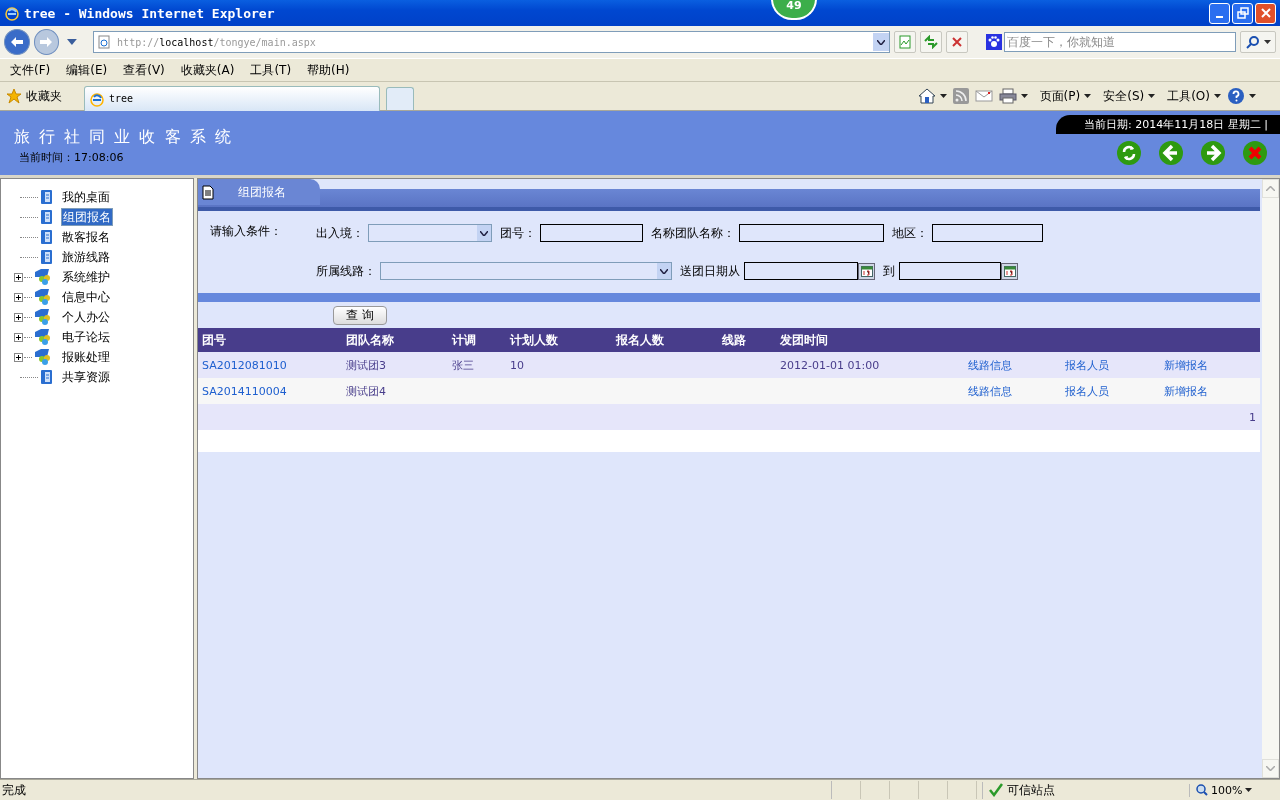  Describe the element at coordinates (1168, 124) in the screenshot. I see `current-date: 当前日期: 2014年11月18日 星期二 |` at that location.